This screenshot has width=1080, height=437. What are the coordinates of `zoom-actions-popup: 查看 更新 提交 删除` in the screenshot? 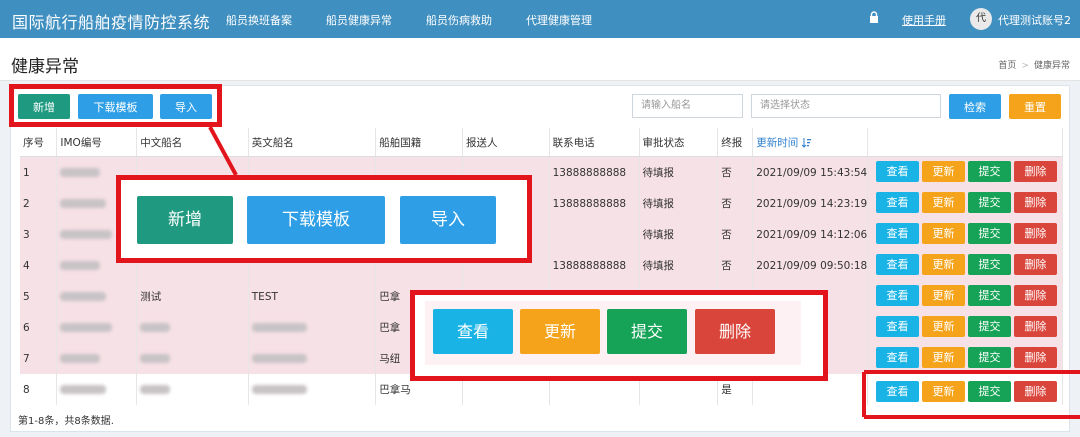 It's located at (619, 335).